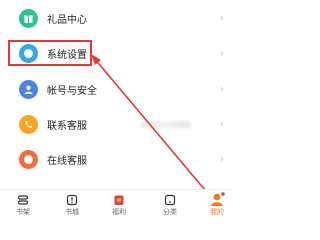  I want to click on bookshelf-icon, so click(23, 200).